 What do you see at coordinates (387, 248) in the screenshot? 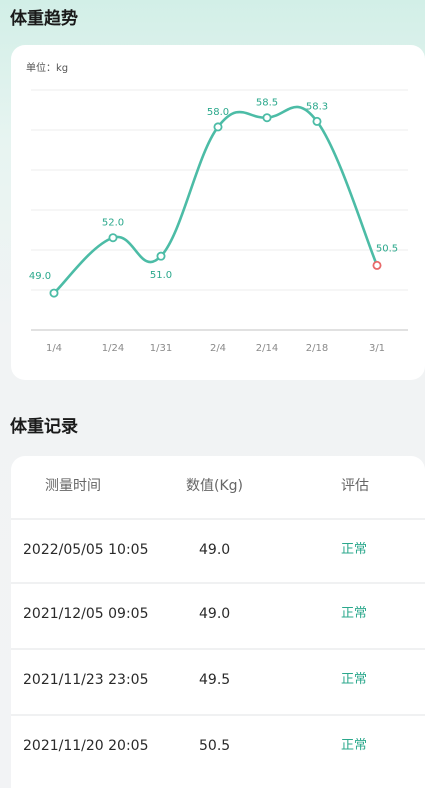
I see `chart-data-label: 50.5` at bounding box center [387, 248].